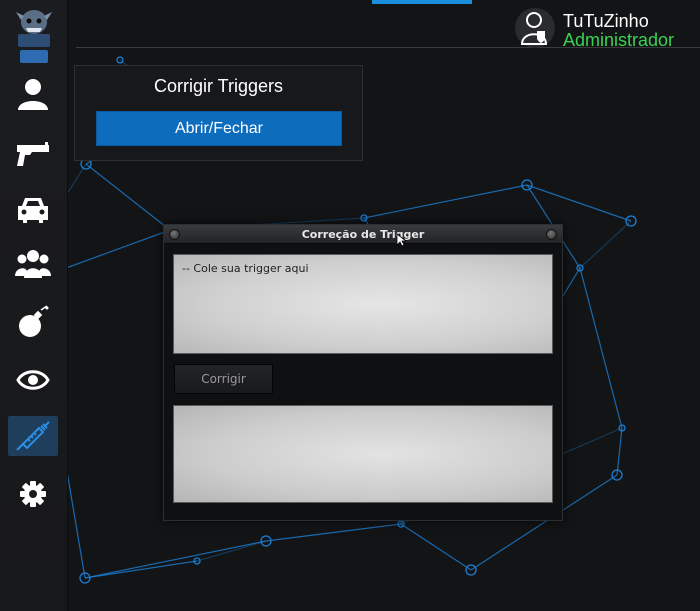 The image size is (700, 611). I want to click on sidebar-item-players-online, so click(33, 263).